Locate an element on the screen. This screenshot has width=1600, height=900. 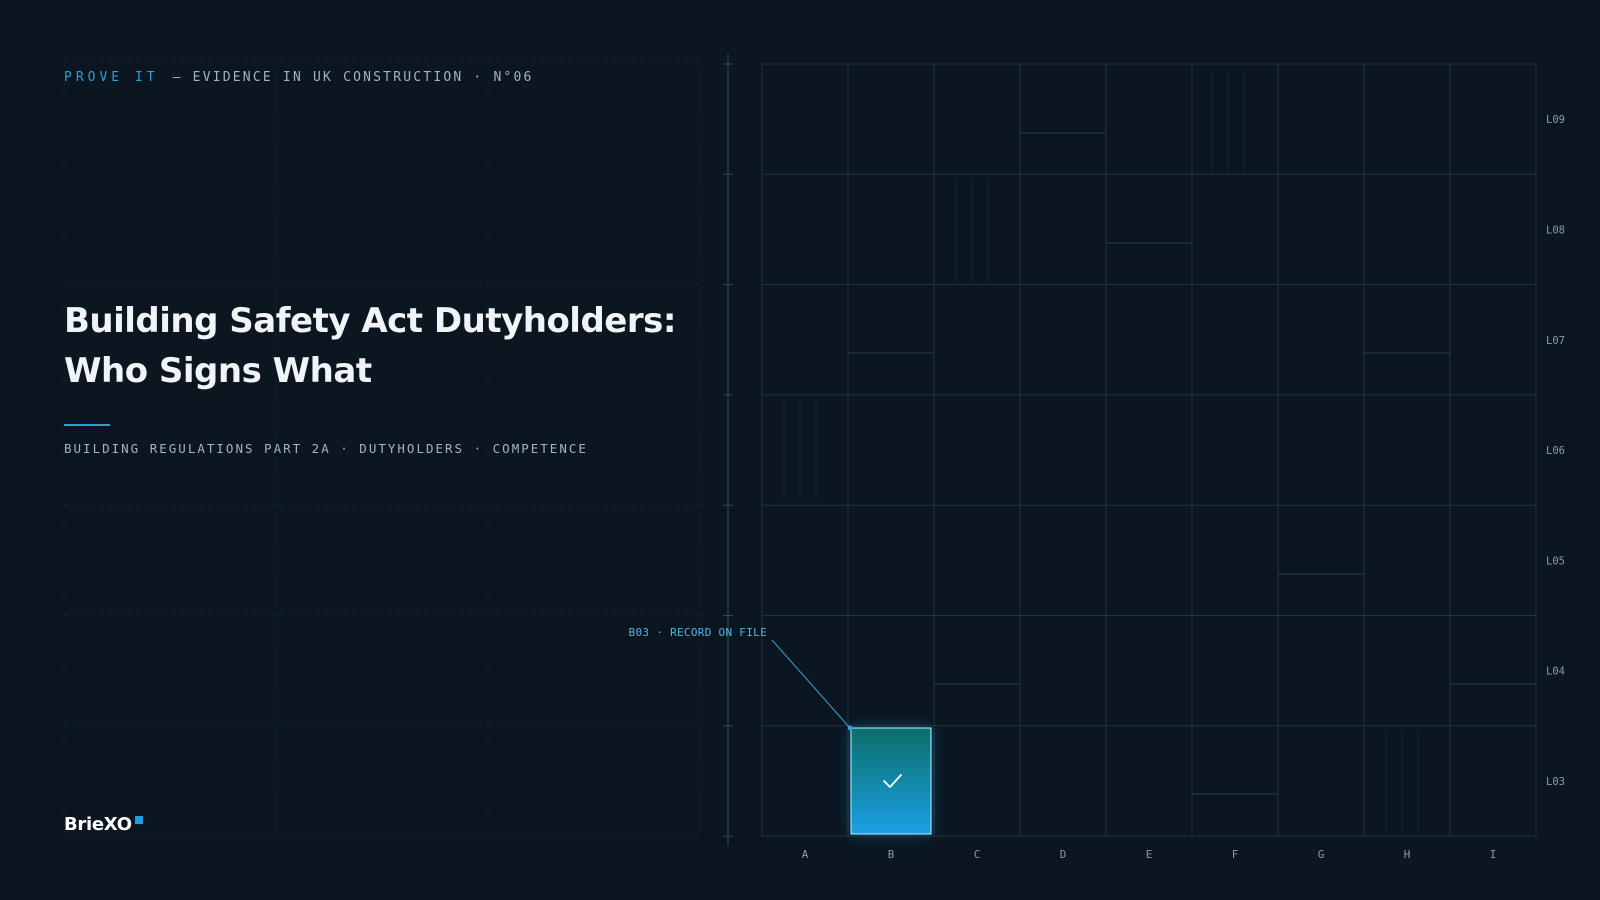
callout-leader-line is located at coordinates (811, 684).